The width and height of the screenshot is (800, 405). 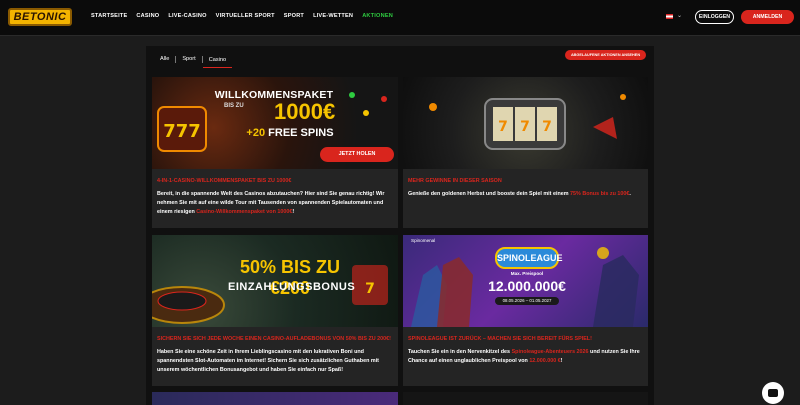 I want to click on nav-item-aktionen: AKTIONEN, so click(x=377, y=16).